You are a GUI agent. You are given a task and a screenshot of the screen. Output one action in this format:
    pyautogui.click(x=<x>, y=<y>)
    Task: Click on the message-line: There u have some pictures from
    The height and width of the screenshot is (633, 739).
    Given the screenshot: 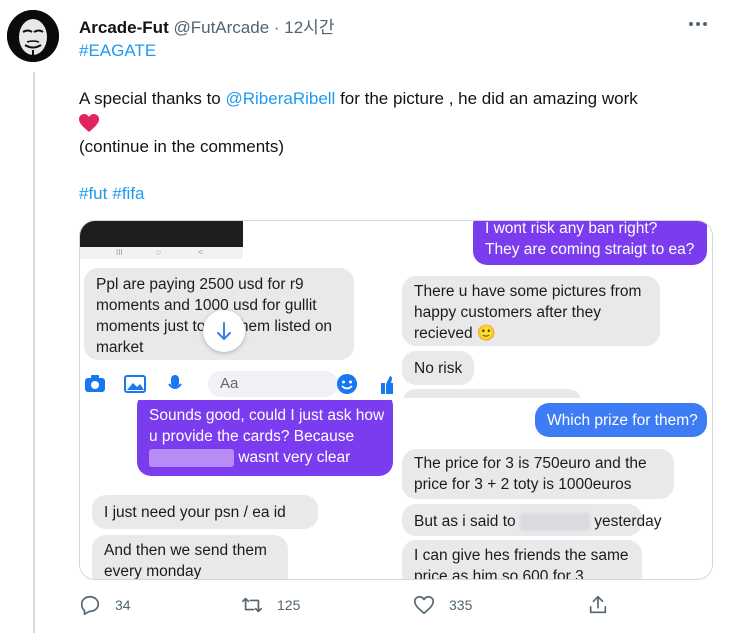 What is the action you would take?
    pyautogui.click(x=528, y=291)
    